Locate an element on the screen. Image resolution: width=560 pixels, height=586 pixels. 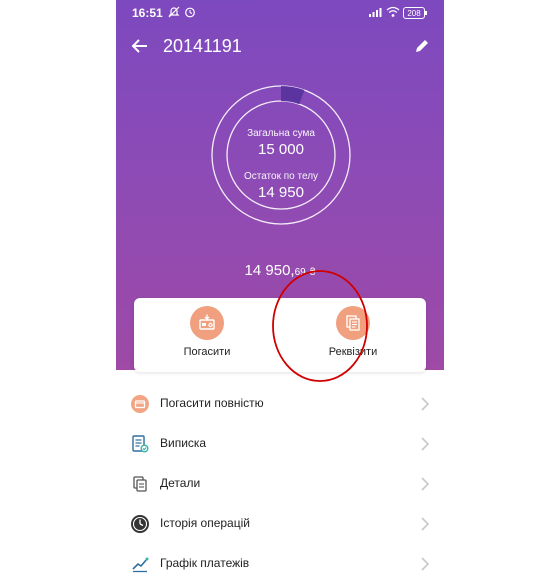
copy-icon is located at coordinates (140, 484).